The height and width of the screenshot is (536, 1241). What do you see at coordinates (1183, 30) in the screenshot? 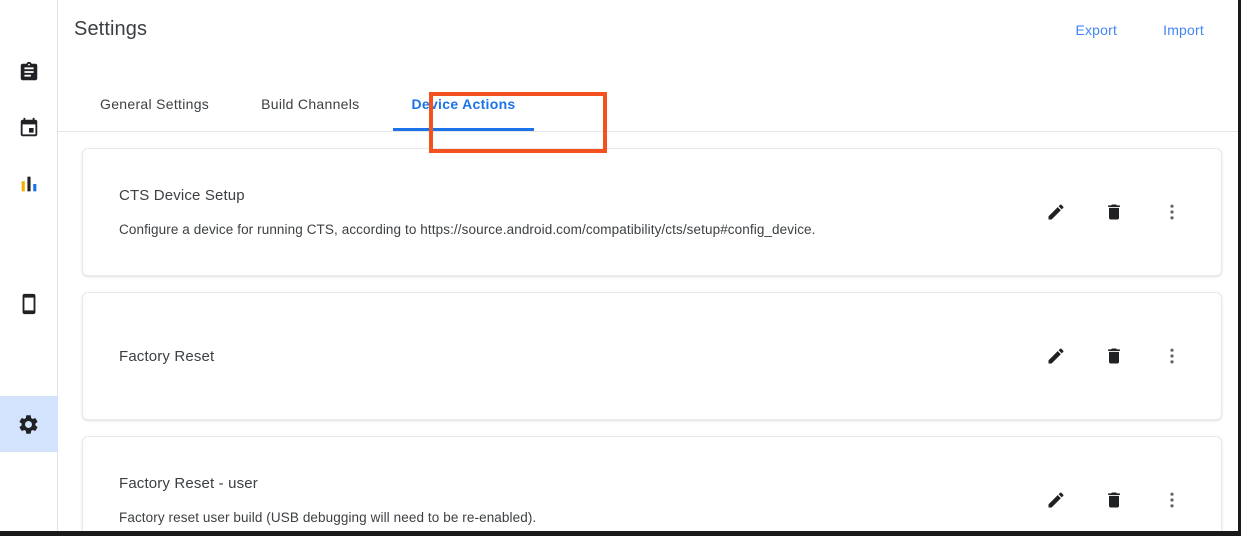
I see `import-button: Import` at bounding box center [1183, 30].